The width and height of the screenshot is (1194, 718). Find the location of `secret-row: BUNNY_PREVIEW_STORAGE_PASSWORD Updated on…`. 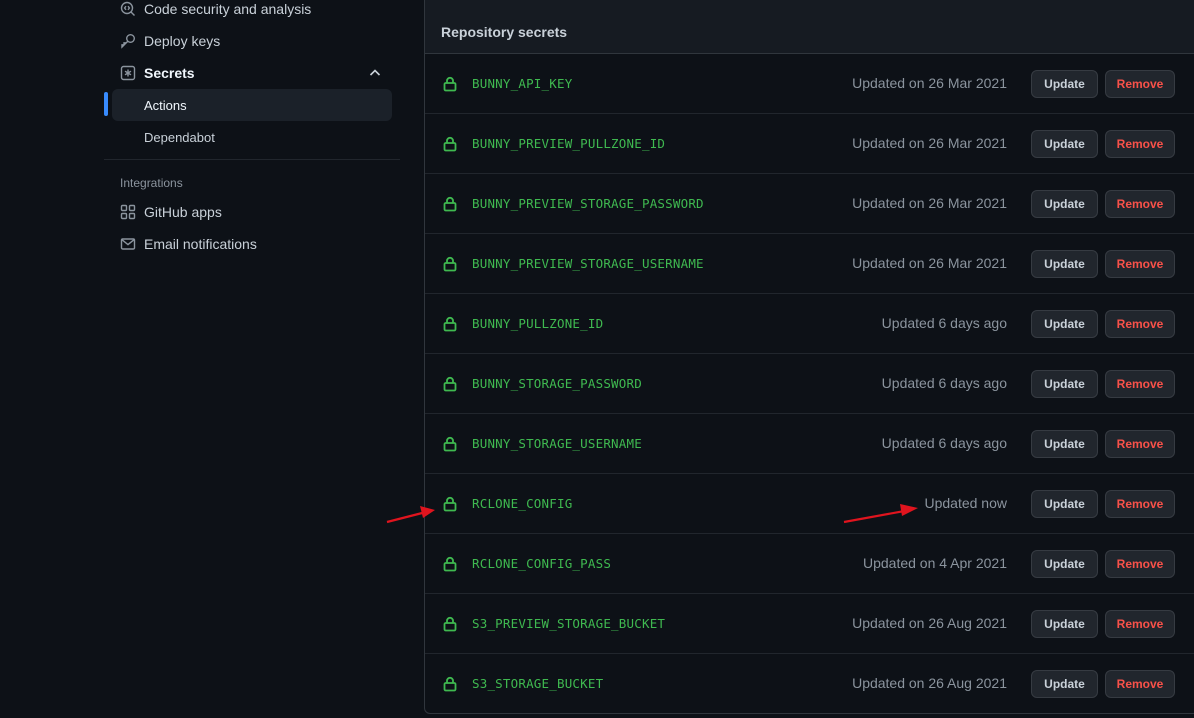

secret-row: BUNNY_PREVIEW_STORAGE_PASSWORD Updated on… is located at coordinates (809, 204).